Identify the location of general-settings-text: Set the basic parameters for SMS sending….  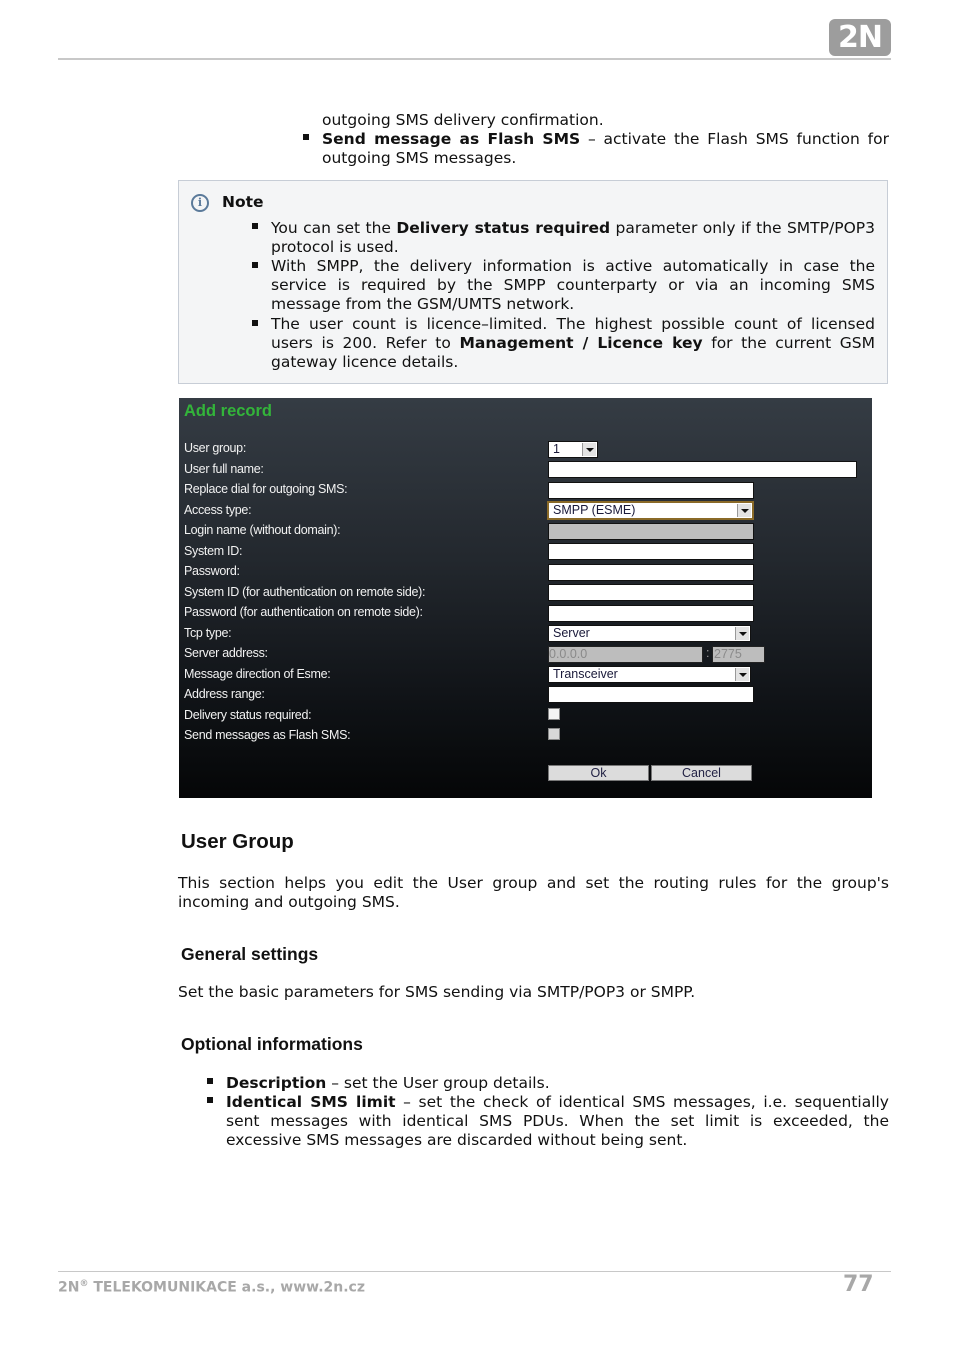
(437, 992).